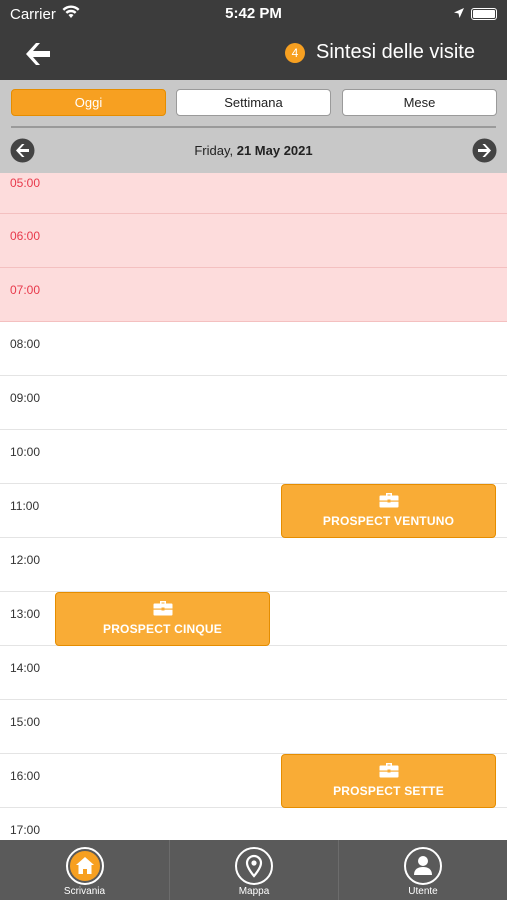 The height and width of the screenshot is (900, 507). Describe the element at coordinates (484, 150) in the screenshot. I see `next-day-icon` at that location.